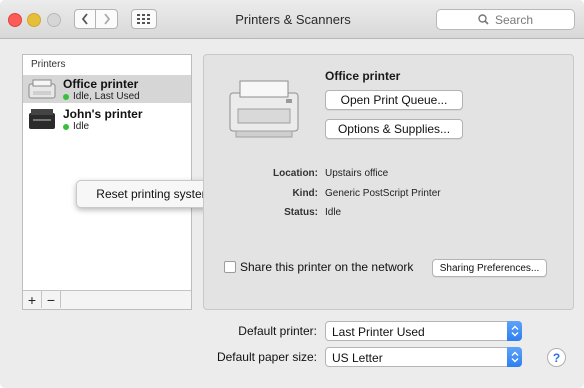 Image resolution: width=584 pixels, height=388 pixels. What do you see at coordinates (266, 357) in the screenshot?
I see `default-paper-size-label: Default paper size:` at bounding box center [266, 357].